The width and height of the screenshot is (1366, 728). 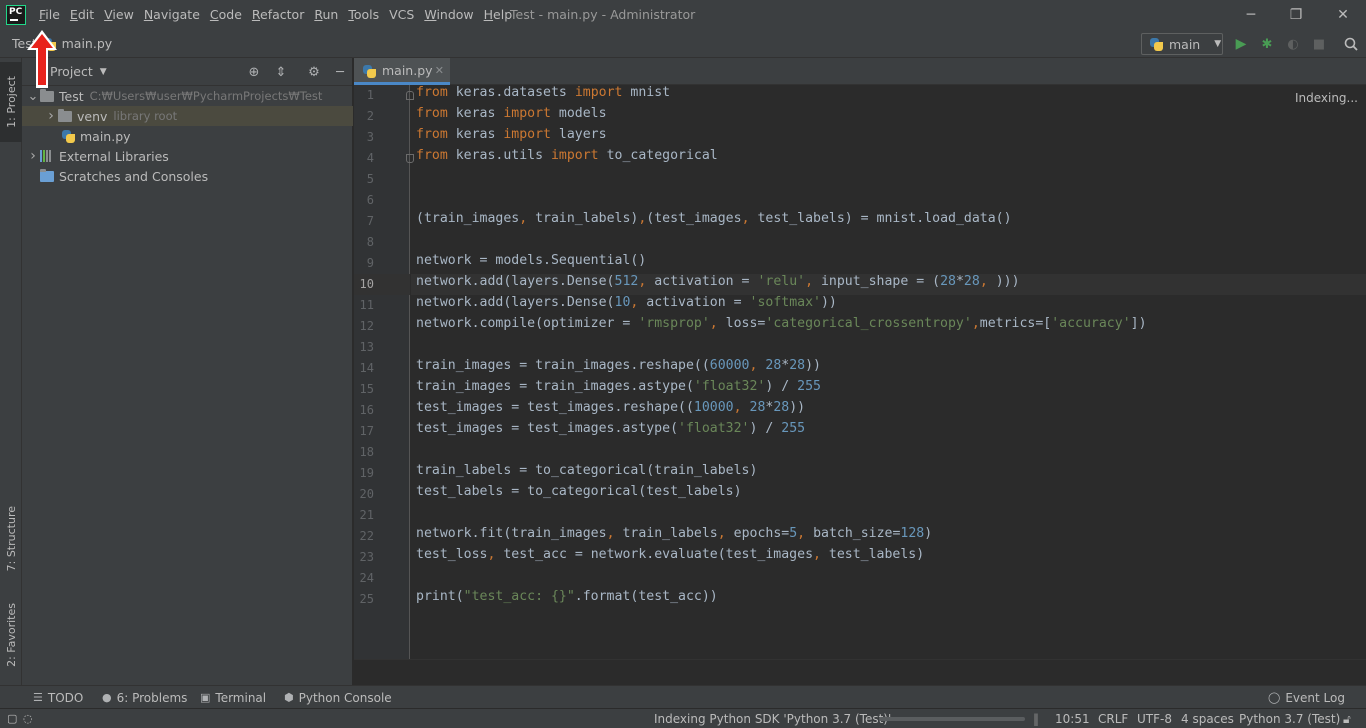 What do you see at coordinates (144, 697) in the screenshot?
I see `problems-tool-button: ● 6: Problems` at bounding box center [144, 697].